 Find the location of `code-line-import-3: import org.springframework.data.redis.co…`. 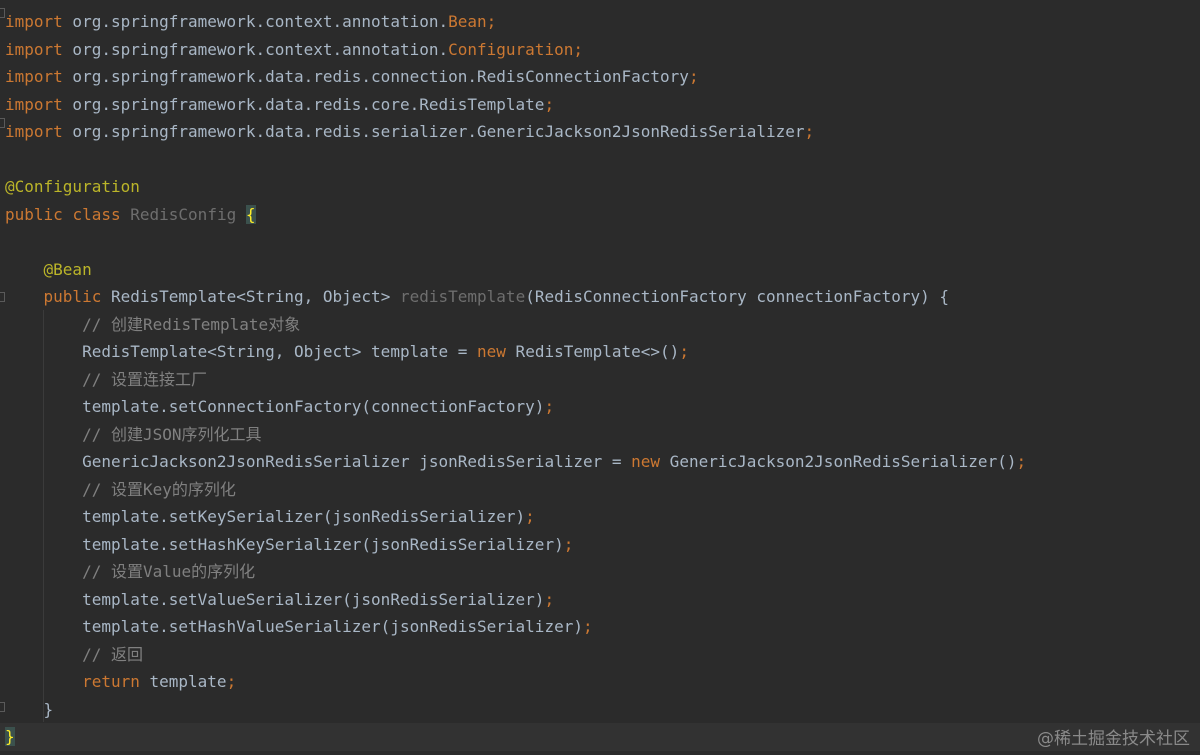

code-line-import-3: import org.springframework.data.redis.co… is located at coordinates (600, 77).